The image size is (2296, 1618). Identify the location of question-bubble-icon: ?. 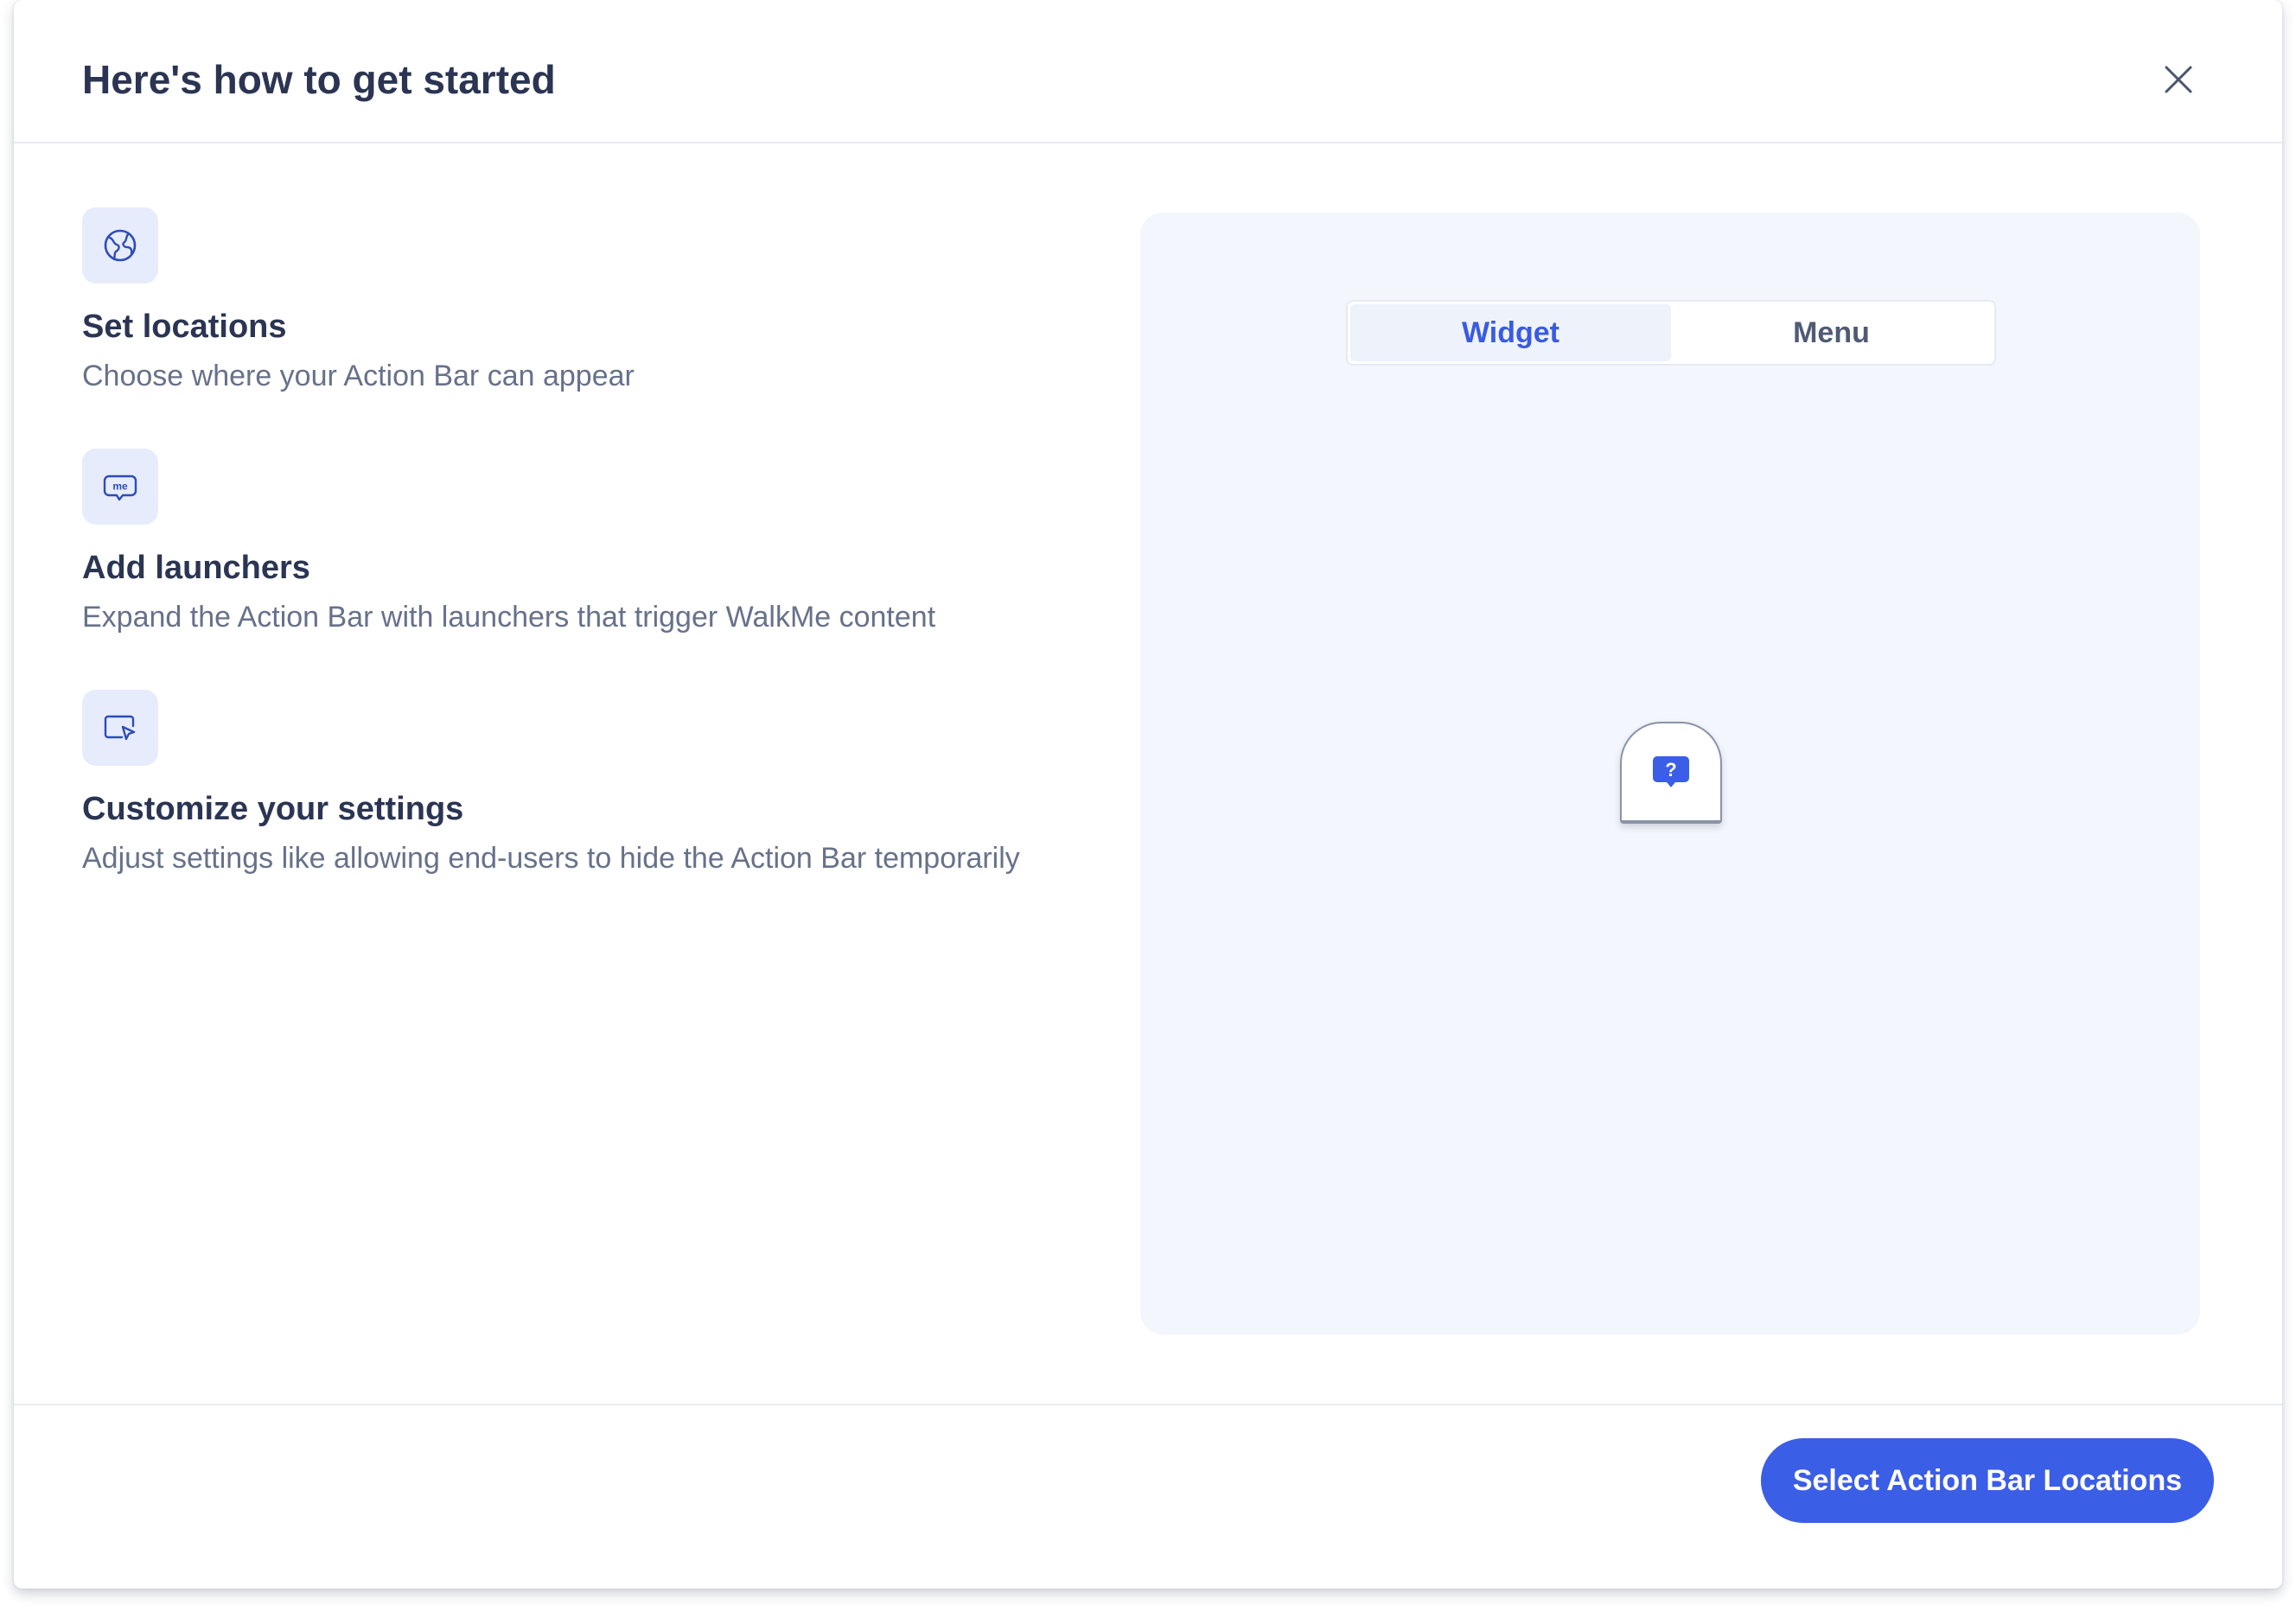
(1671, 772).